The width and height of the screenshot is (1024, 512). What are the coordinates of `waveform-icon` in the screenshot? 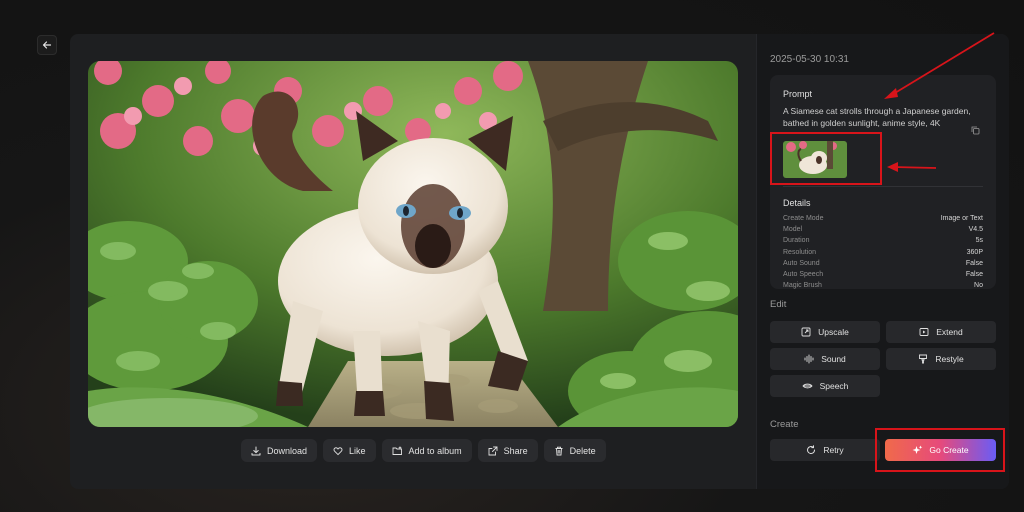 It's located at (809, 359).